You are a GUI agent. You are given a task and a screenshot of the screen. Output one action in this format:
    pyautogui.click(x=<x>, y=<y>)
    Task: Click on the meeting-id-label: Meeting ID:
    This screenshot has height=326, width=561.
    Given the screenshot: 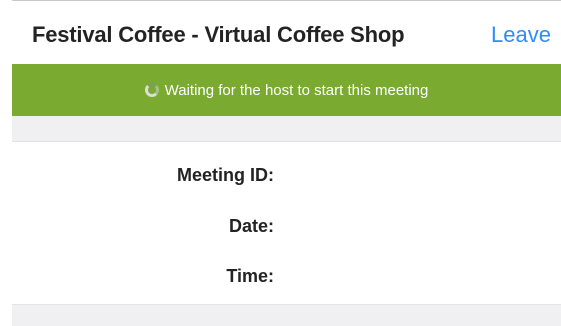 What is the action you would take?
    pyautogui.click(x=225, y=175)
    